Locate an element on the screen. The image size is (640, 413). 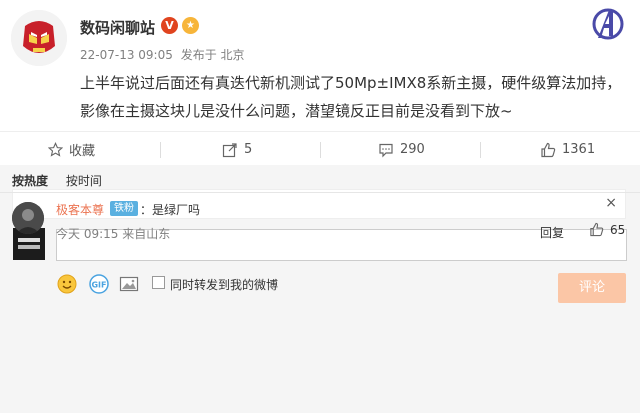
repost-button: 5 is located at coordinates (237, 149).